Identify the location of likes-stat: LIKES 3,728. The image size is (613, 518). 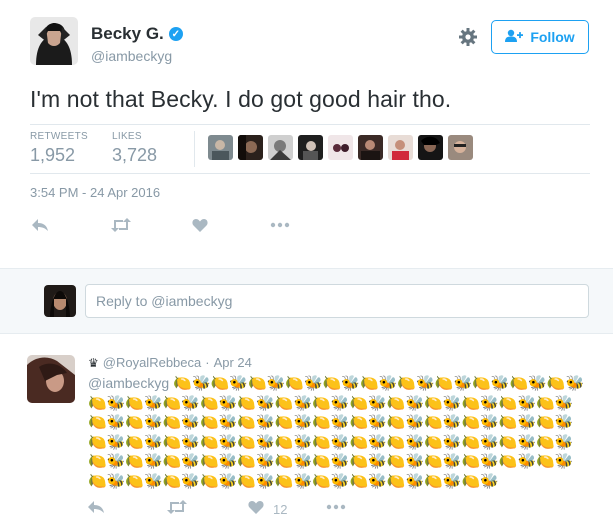
(134, 148).